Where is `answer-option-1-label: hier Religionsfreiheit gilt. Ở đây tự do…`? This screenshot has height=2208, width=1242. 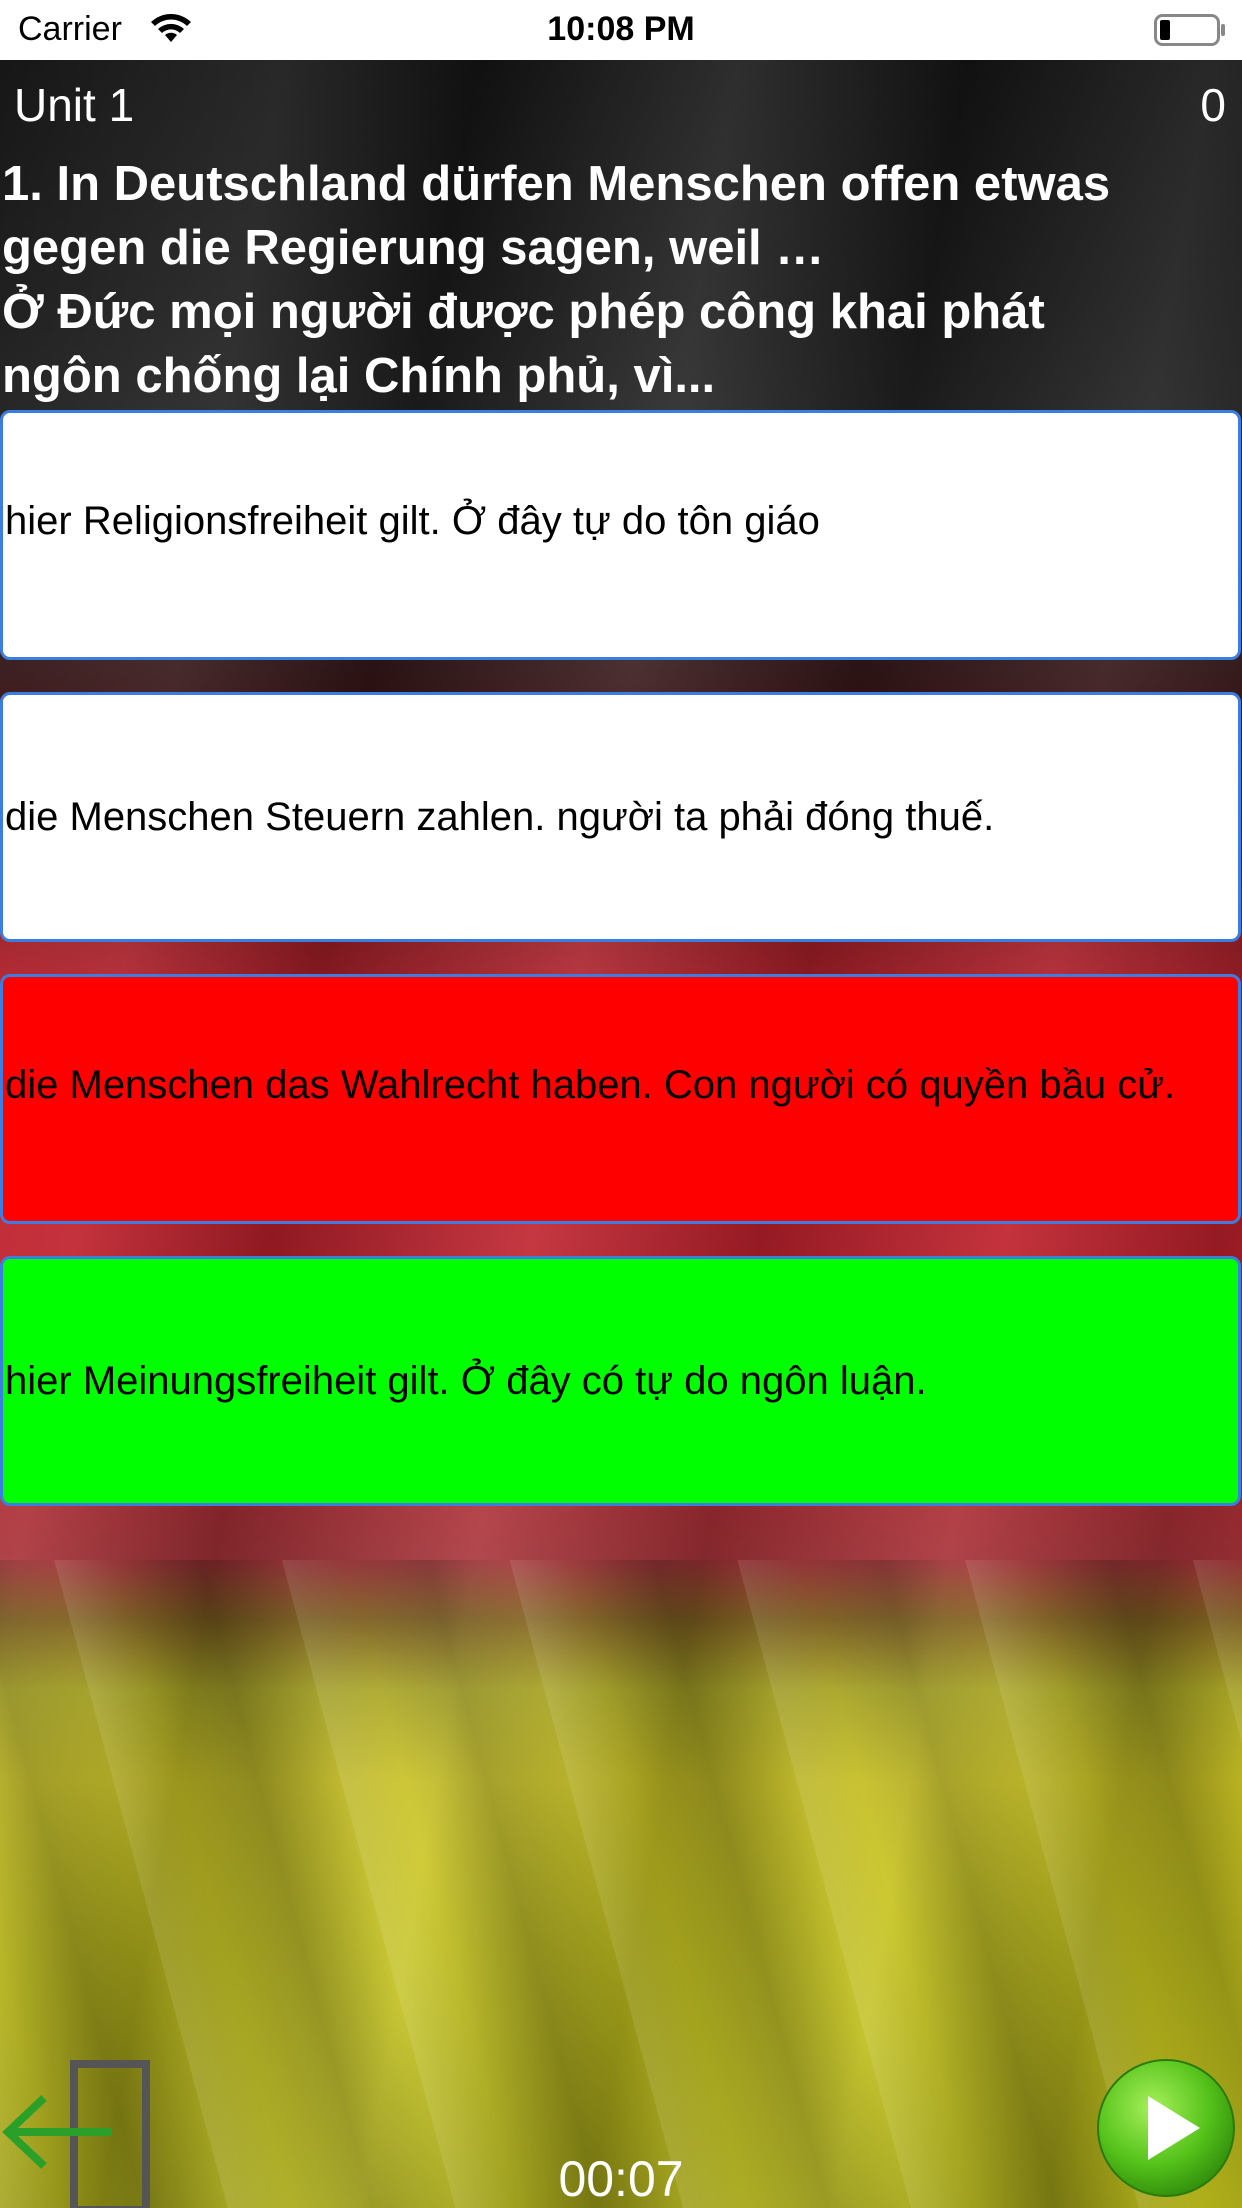
answer-option-1-label: hier Religionsfreiheit gilt. Ở đây tự do… is located at coordinates (412, 521).